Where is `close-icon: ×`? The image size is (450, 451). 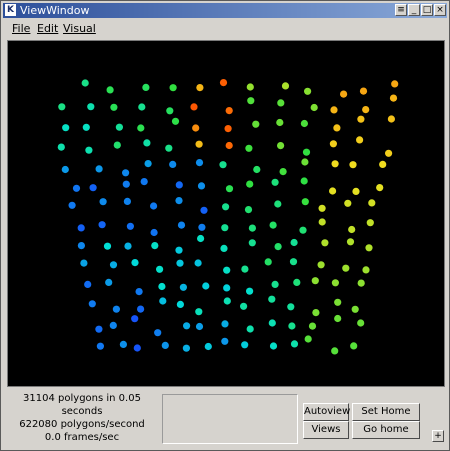
close-icon: × is located at coordinates (440, 10).